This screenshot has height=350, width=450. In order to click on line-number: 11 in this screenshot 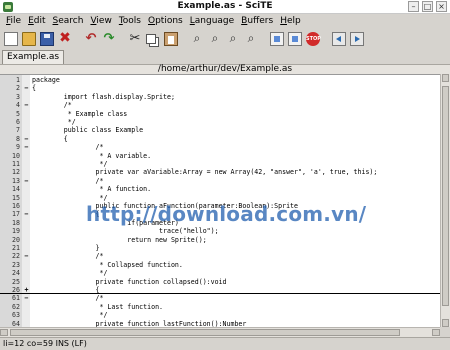, I will do `click(16, 164)`.